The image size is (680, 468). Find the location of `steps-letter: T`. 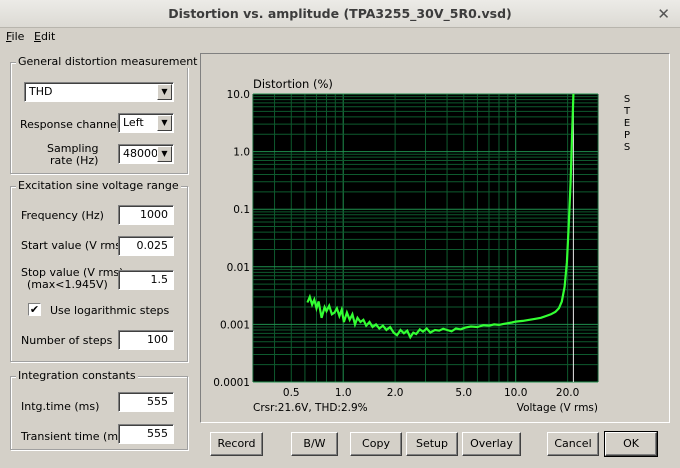

steps-letter: T is located at coordinates (627, 111).